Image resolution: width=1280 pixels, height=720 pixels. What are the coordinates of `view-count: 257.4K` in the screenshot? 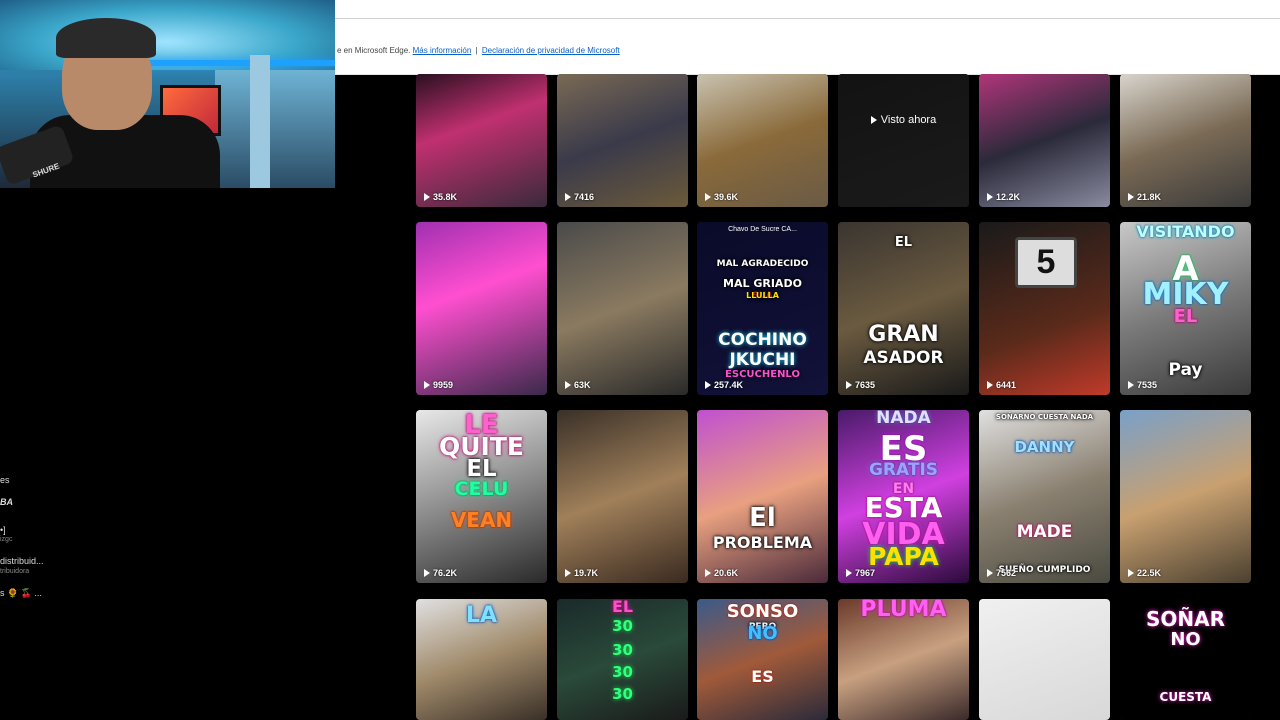 It's located at (724, 385).